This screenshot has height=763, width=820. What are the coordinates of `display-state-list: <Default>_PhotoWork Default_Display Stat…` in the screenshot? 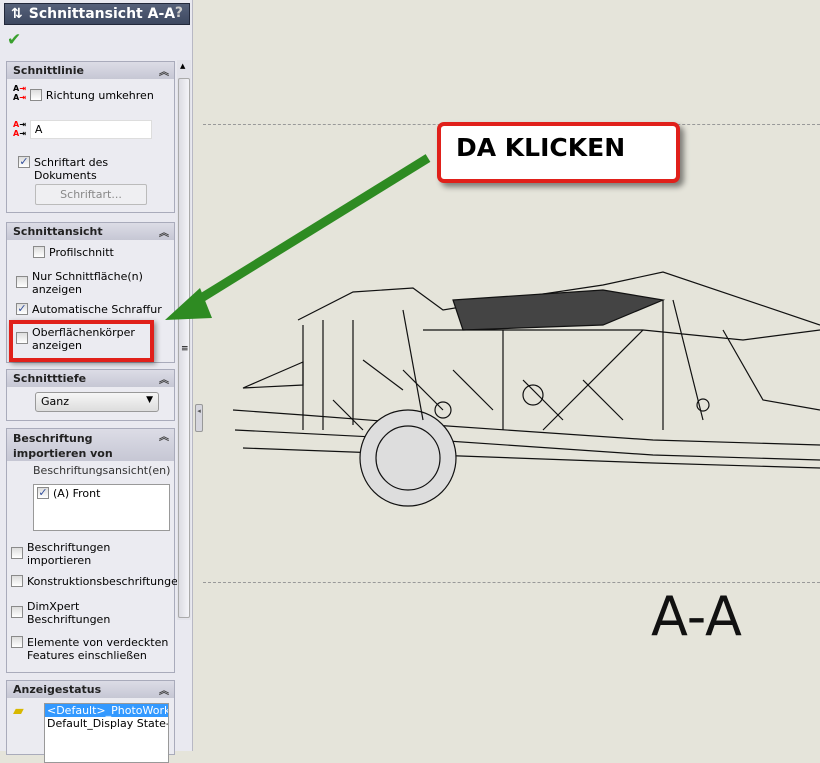 It's located at (106, 733).